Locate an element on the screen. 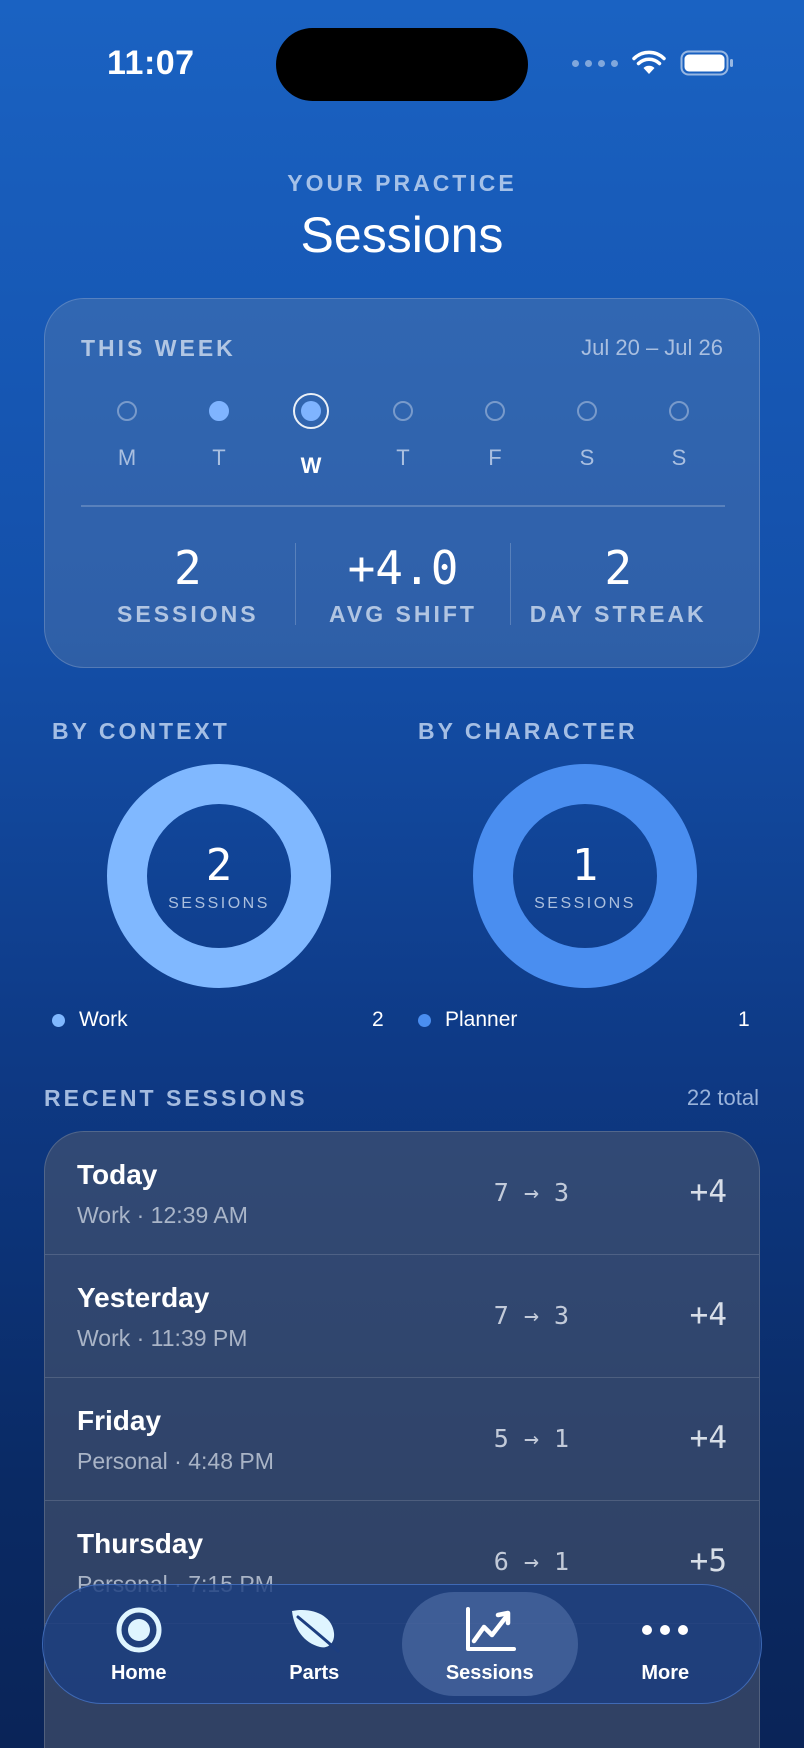  by-character-label: BY CHARACTER is located at coordinates (528, 731).